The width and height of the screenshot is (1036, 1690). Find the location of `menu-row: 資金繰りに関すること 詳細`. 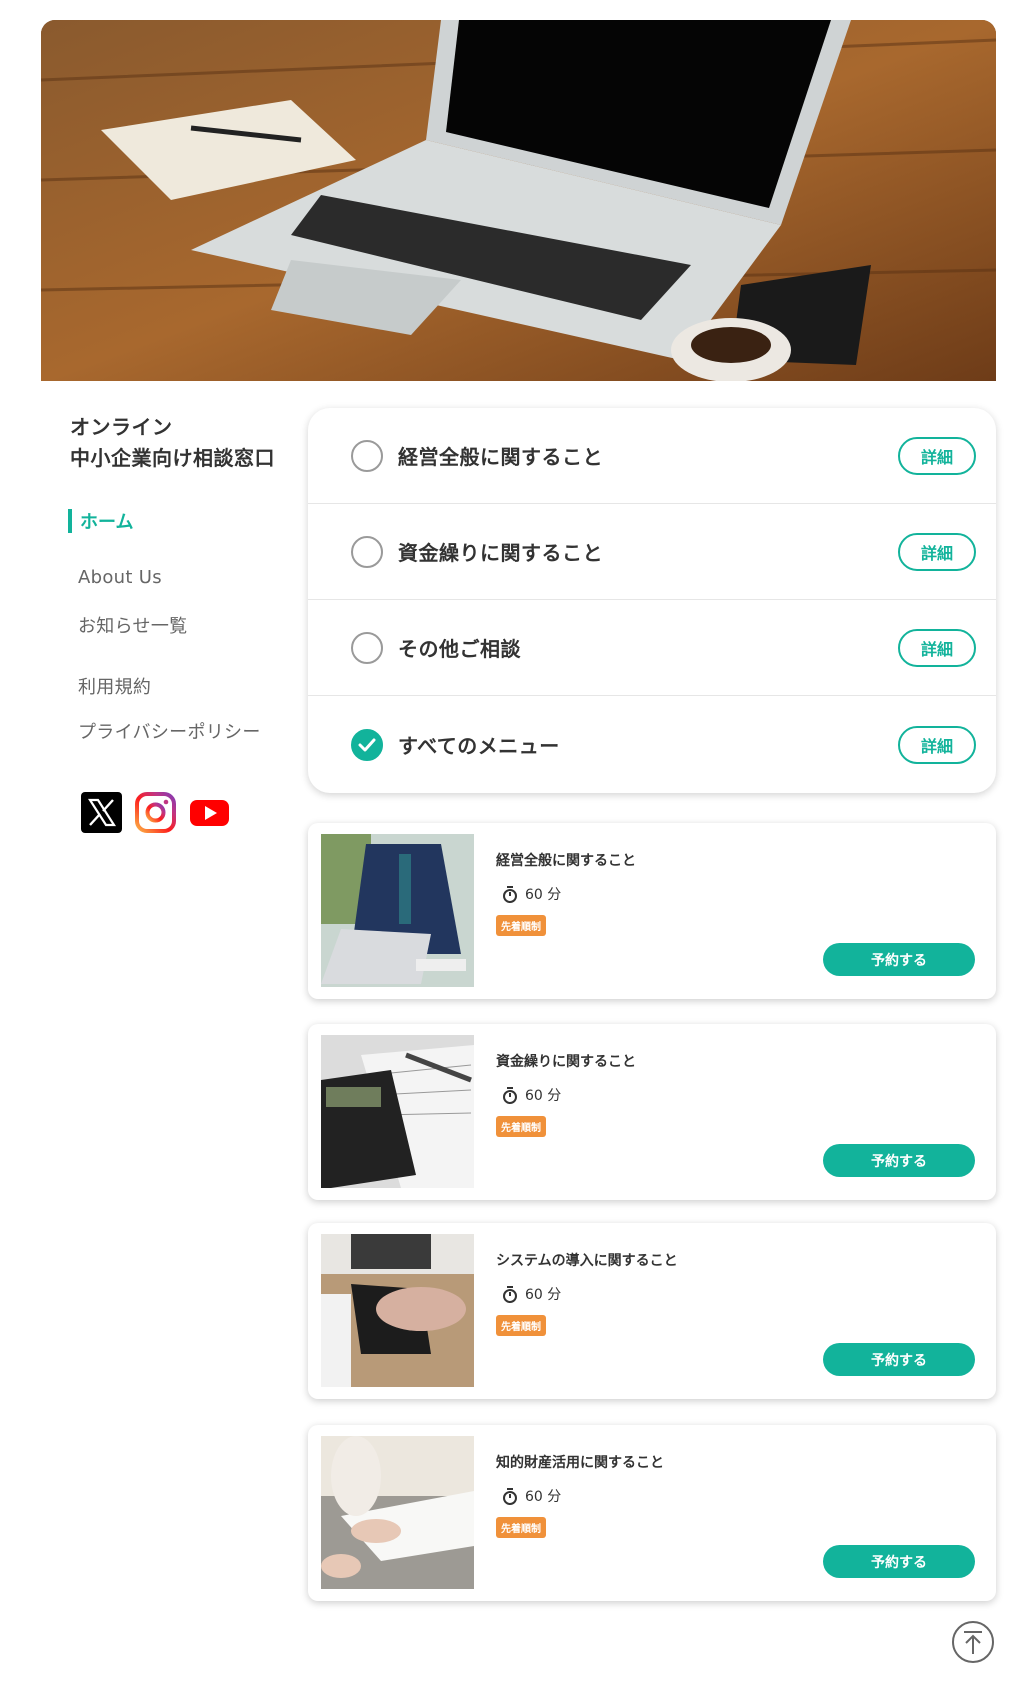

menu-row: 資金繰りに関すること 詳細 is located at coordinates (652, 552).